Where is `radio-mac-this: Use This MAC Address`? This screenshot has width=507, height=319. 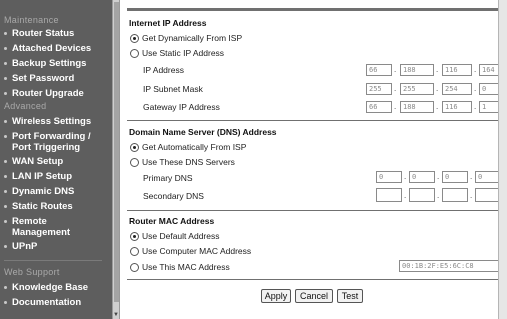 radio-mac-this: Use This MAC Address is located at coordinates (180, 267).